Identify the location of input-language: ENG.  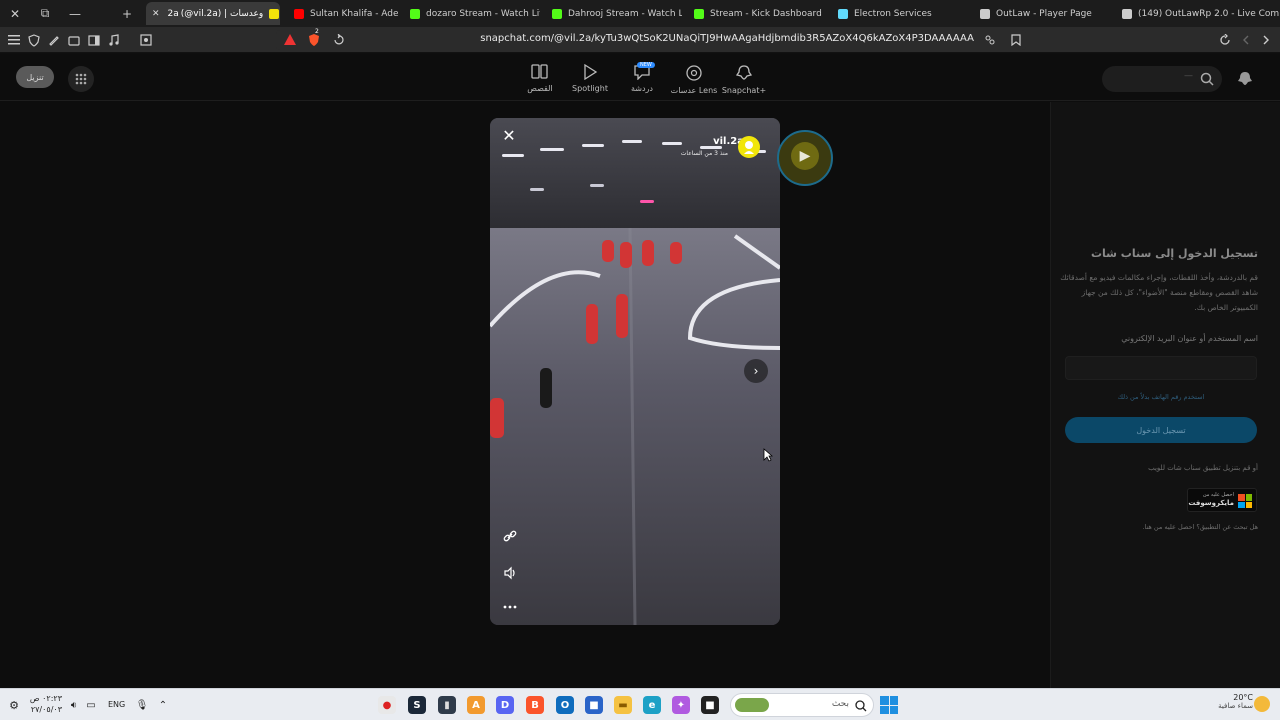
(116, 704).